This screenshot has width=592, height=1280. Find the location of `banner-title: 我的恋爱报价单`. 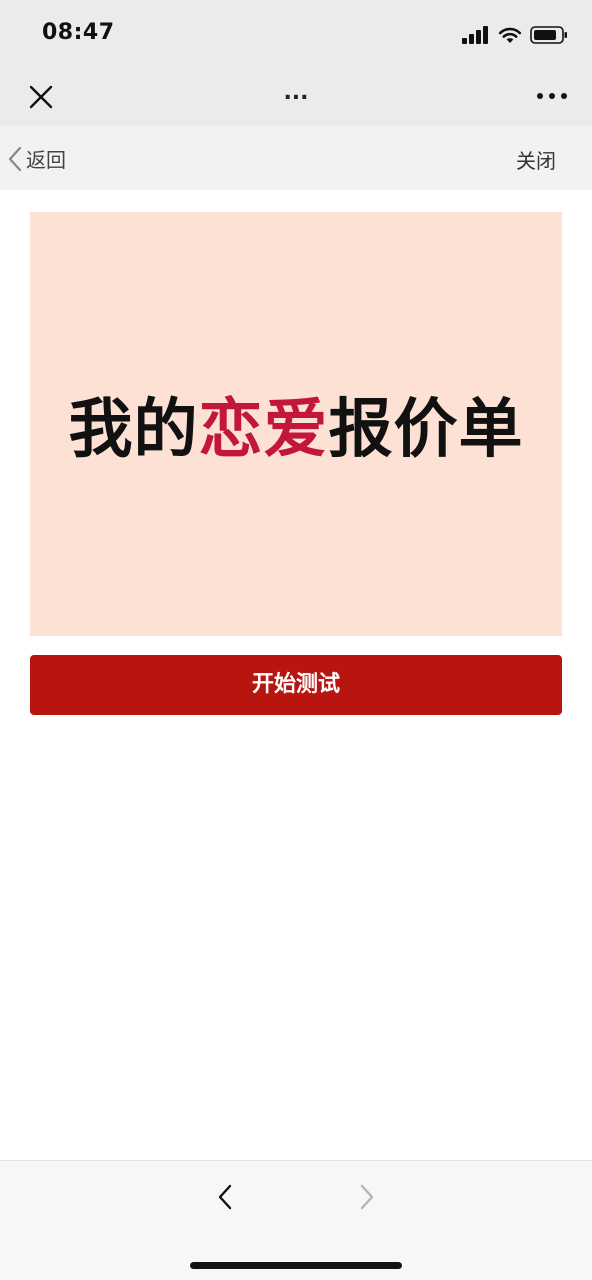

banner-title: 我的恋爱报价单 is located at coordinates (296, 424).